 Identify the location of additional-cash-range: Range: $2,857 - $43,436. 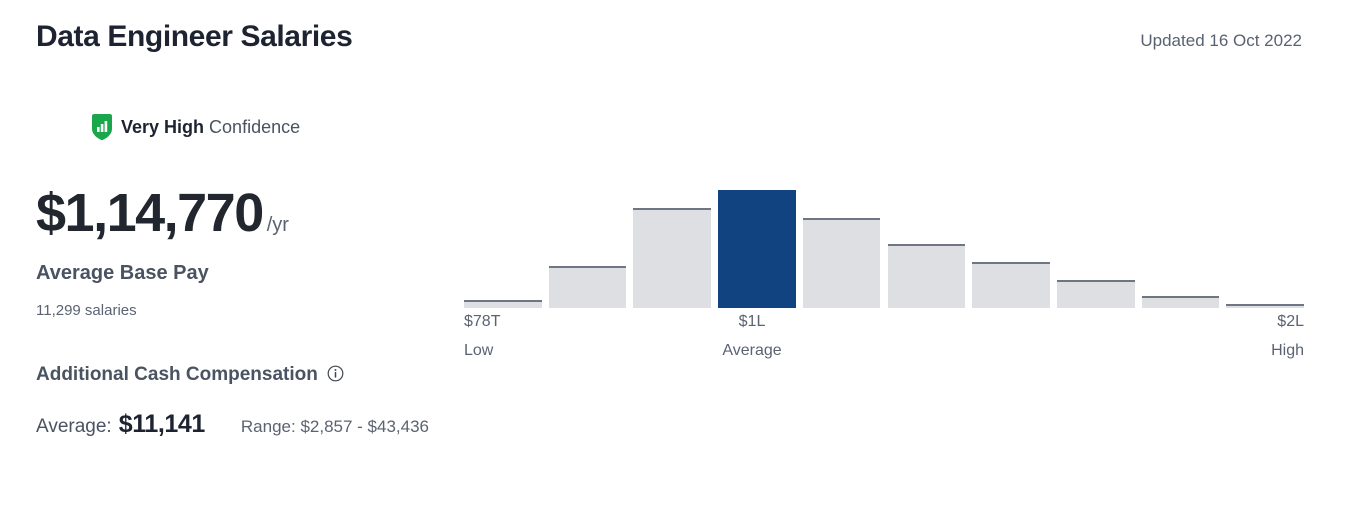
(335, 426).